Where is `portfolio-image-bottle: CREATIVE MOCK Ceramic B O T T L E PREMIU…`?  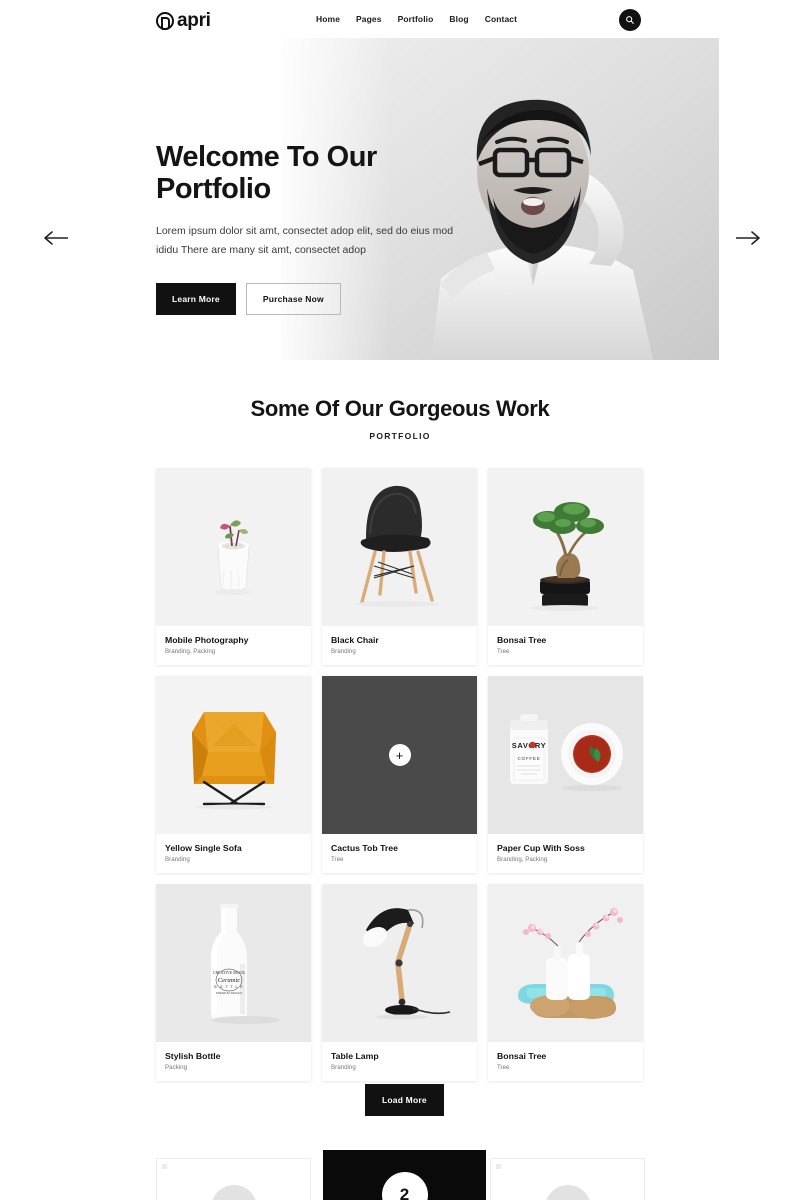 portfolio-image-bottle: CREATIVE MOCK Ceramic B O T T L E PREMIU… is located at coordinates (233, 963).